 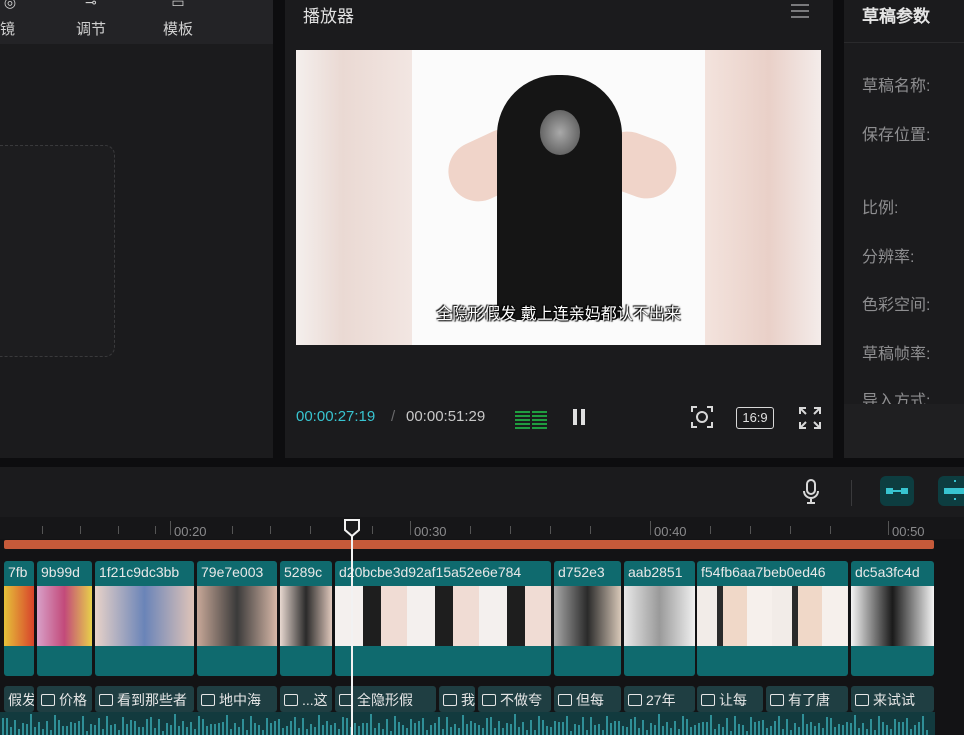 I want to click on text-clip-label: 有了唐, so click(x=809, y=700).